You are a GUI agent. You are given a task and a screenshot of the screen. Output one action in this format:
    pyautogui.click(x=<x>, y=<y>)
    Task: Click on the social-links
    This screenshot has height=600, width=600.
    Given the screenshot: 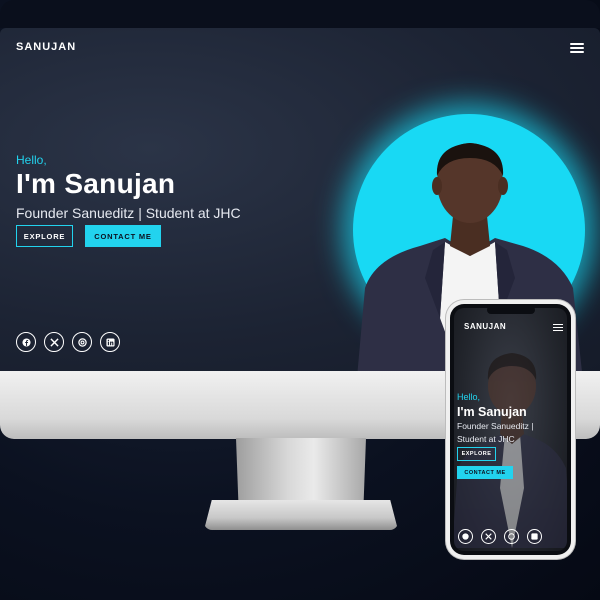 What is the action you would take?
    pyautogui.click(x=68, y=342)
    